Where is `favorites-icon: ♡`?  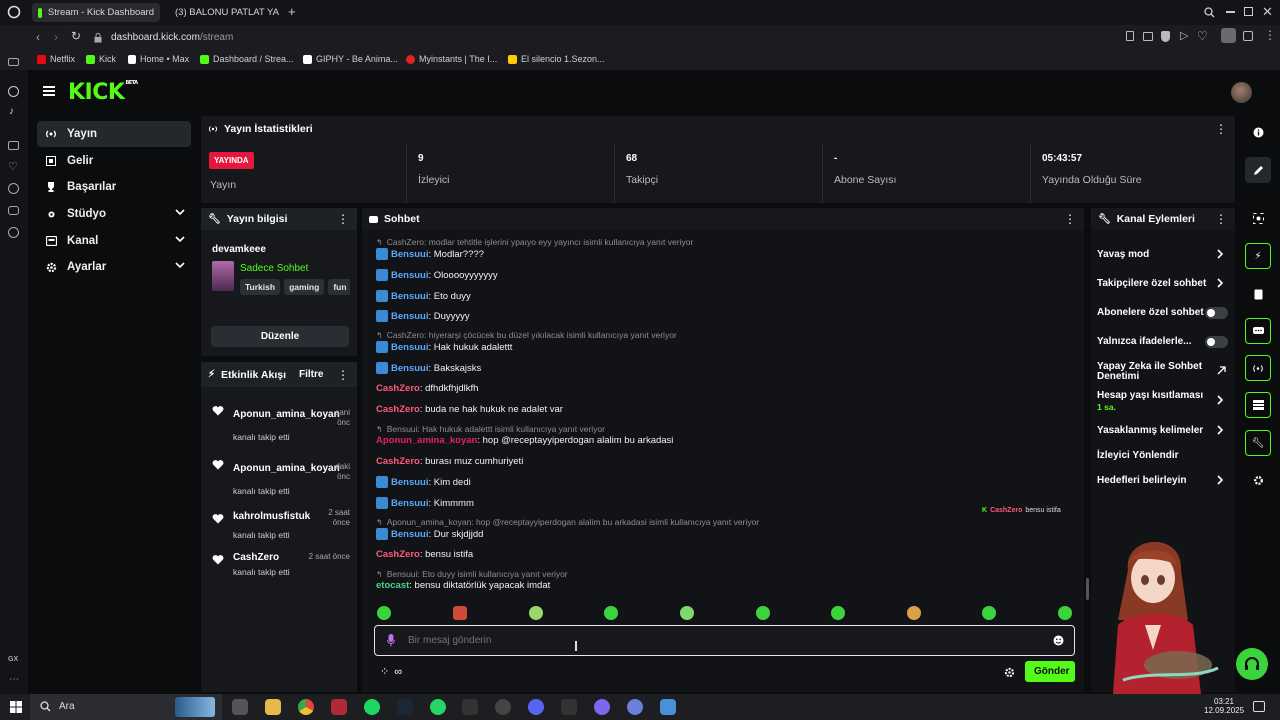 favorites-icon: ♡ is located at coordinates (13, 166).